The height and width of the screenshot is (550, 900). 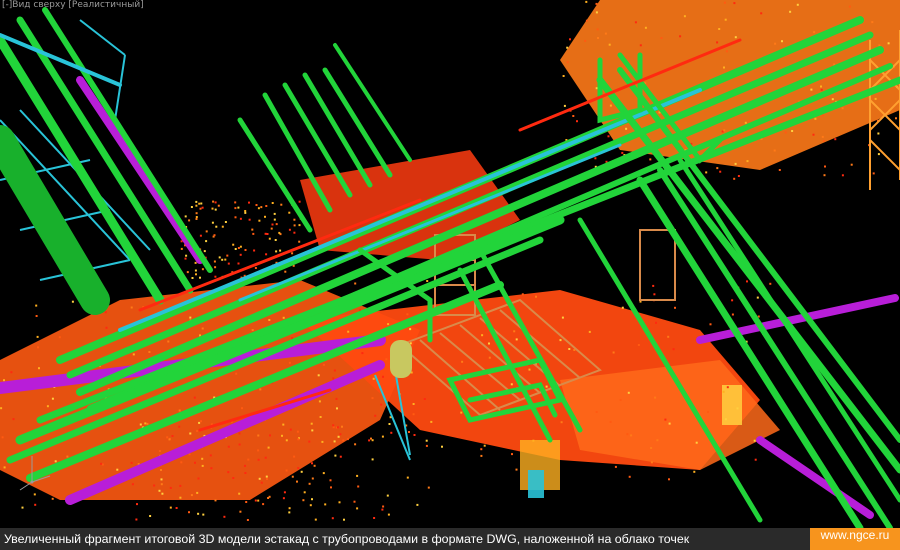 What do you see at coordinates (73, 5) in the screenshot?
I see `viewport-view-label: [-]Вид сверху [Реалистичный]` at bounding box center [73, 5].